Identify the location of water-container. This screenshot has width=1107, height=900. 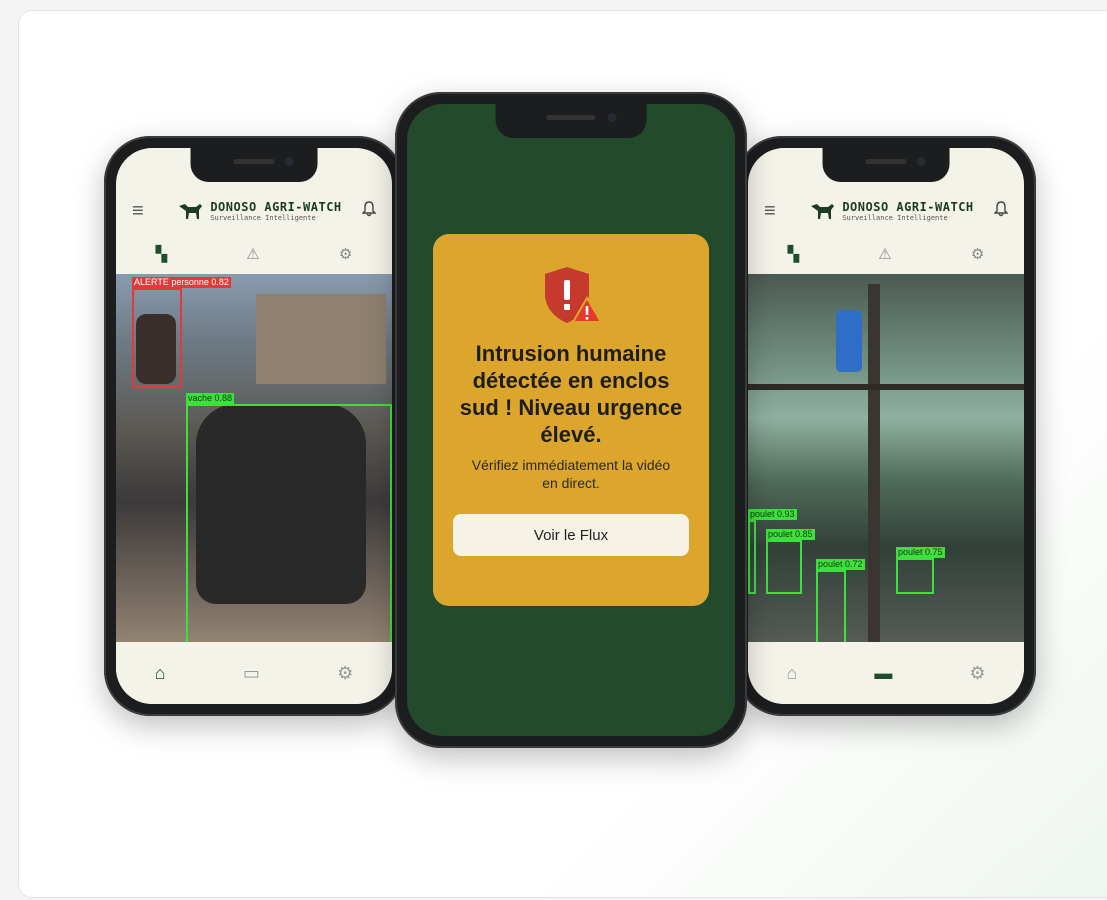
(849, 341).